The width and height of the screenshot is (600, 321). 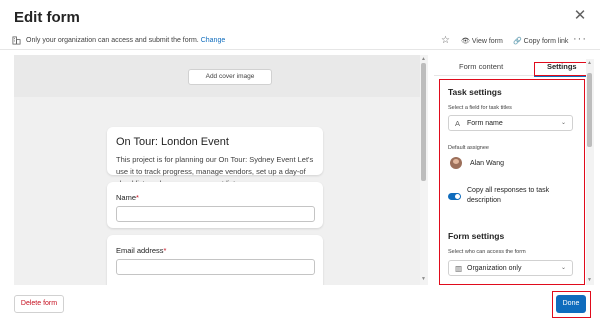 I want to click on name-label-text: Name, so click(x=126, y=197).